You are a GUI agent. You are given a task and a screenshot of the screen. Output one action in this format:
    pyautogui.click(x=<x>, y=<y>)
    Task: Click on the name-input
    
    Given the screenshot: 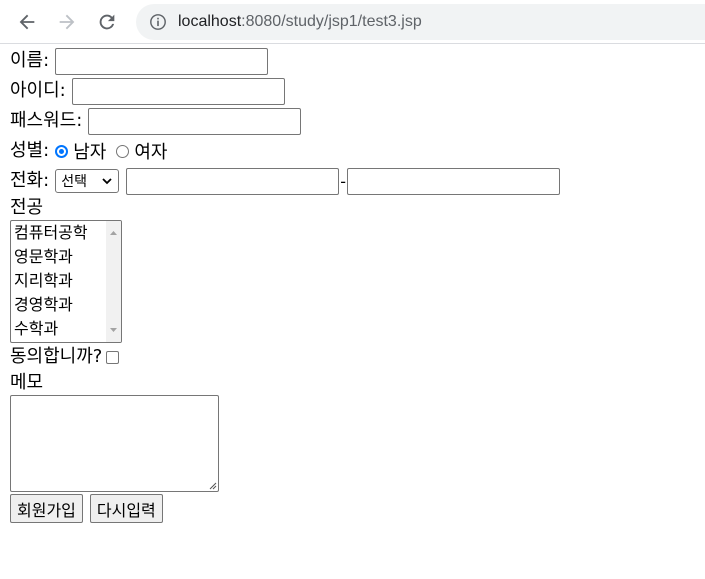 What is the action you would take?
    pyautogui.click(x=162, y=61)
    